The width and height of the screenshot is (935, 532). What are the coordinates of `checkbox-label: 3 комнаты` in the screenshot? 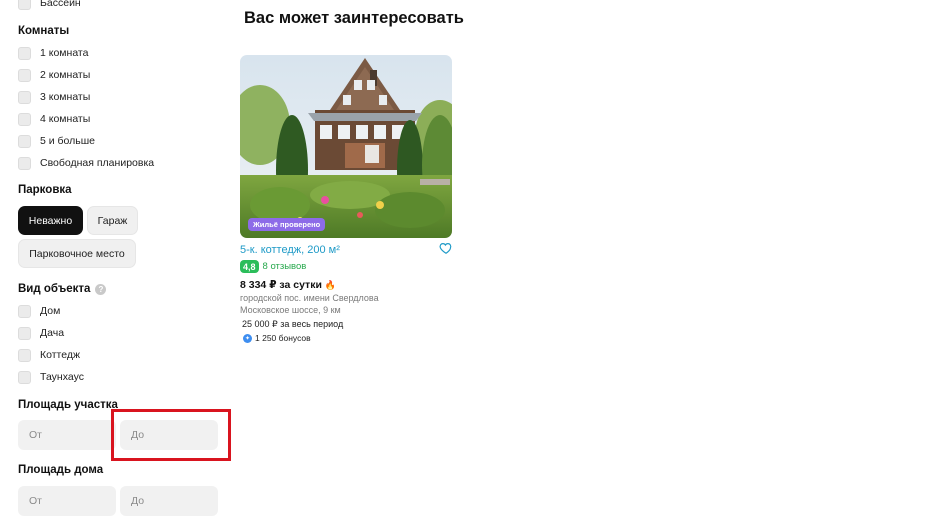 It's located at (65, 97).